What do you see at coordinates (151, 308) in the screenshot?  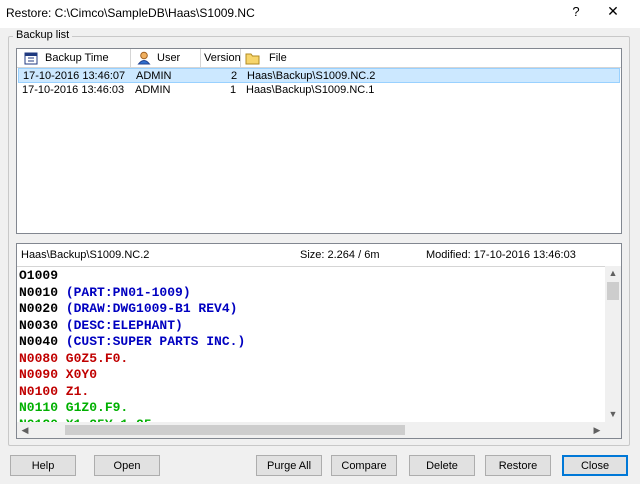 I see `code-comment: (DRAW:DWG1009-B1 REV4)` at bounding box center [151, 308].